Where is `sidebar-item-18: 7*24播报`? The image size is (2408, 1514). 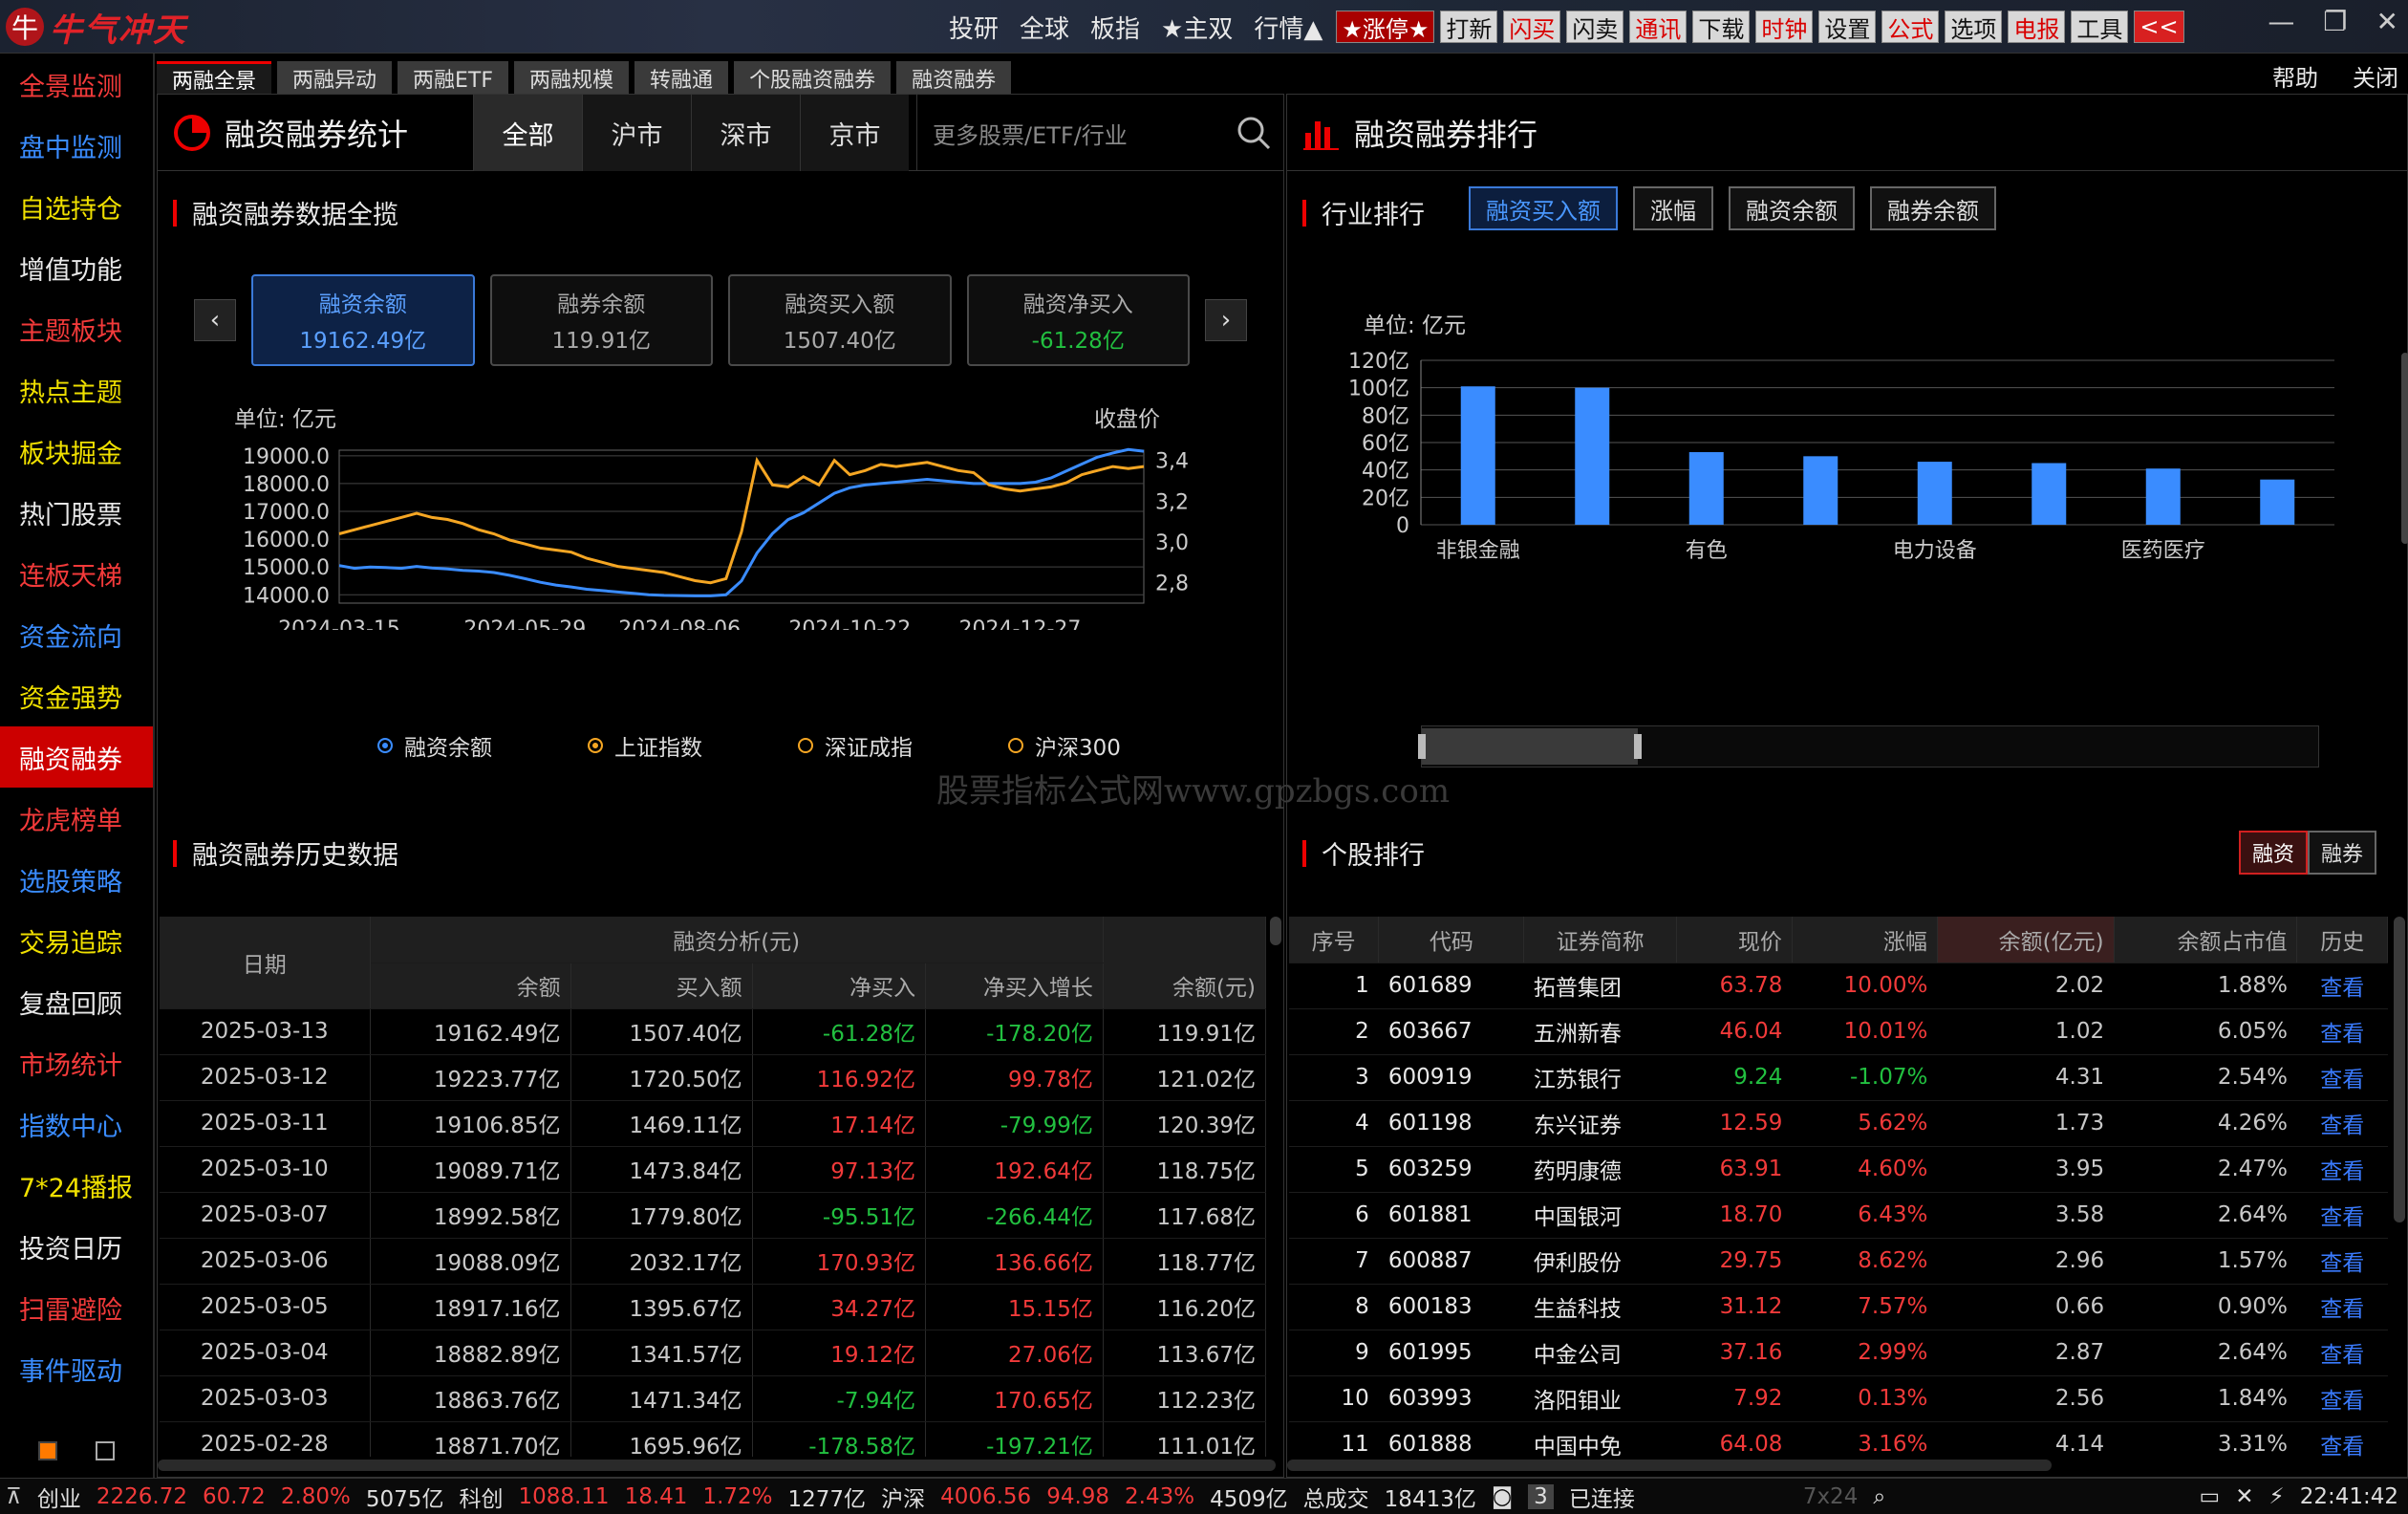
sidebar-item-18: 7*24播报 is located at coordinates (76, 1185).